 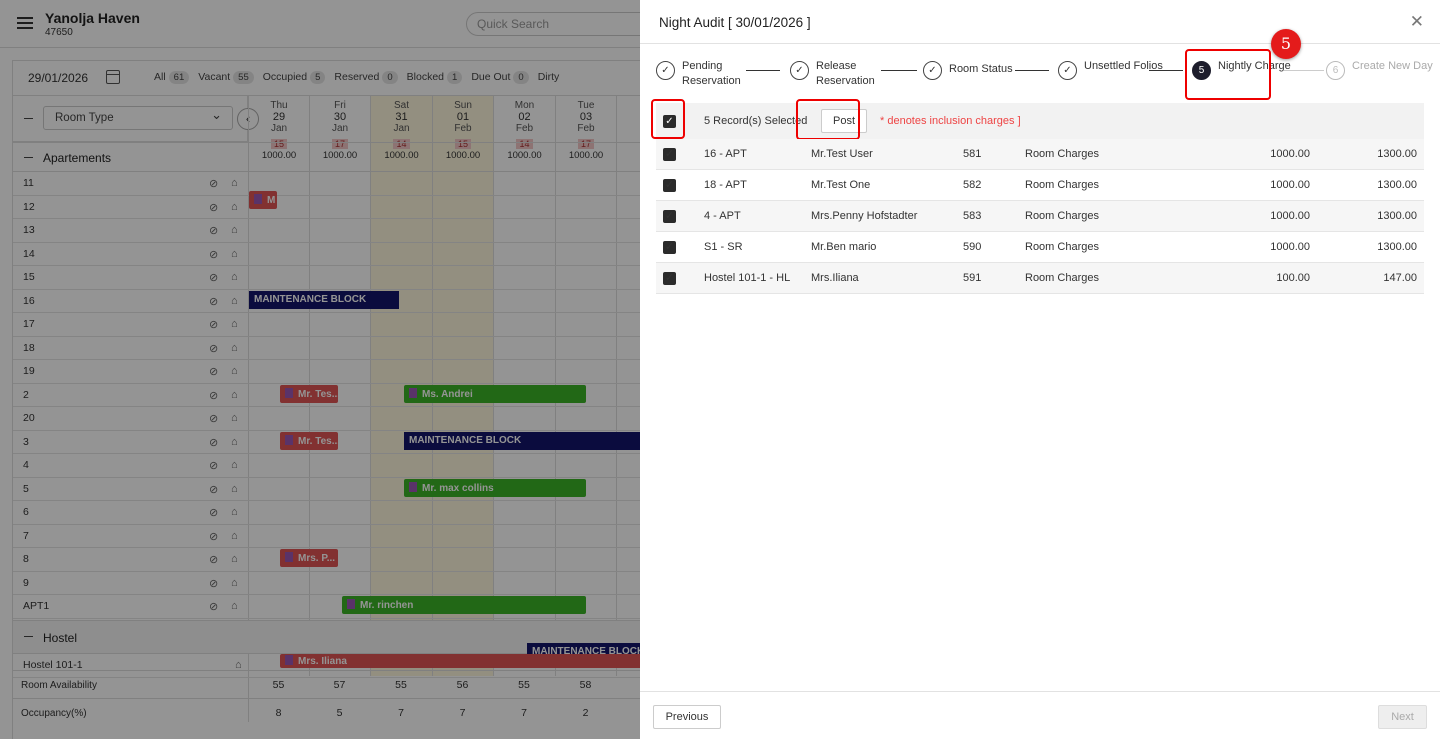 I want to click on next-button: Next, so click(x=1402, y=717).